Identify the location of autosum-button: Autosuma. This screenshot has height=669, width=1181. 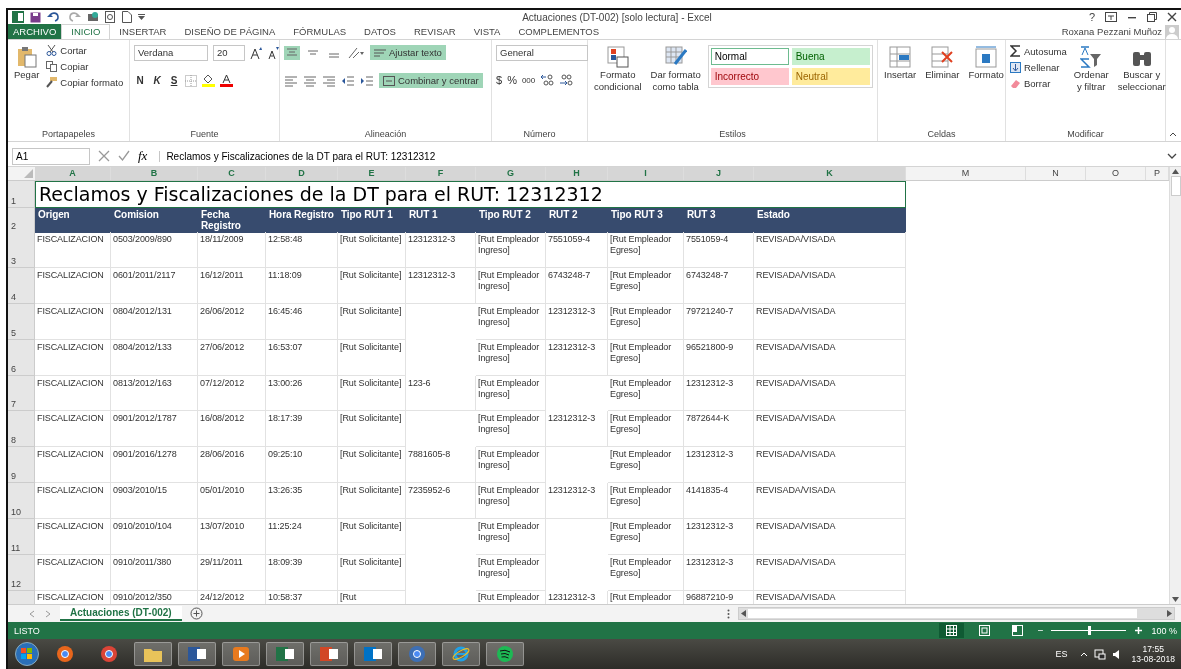
(1038, 51).